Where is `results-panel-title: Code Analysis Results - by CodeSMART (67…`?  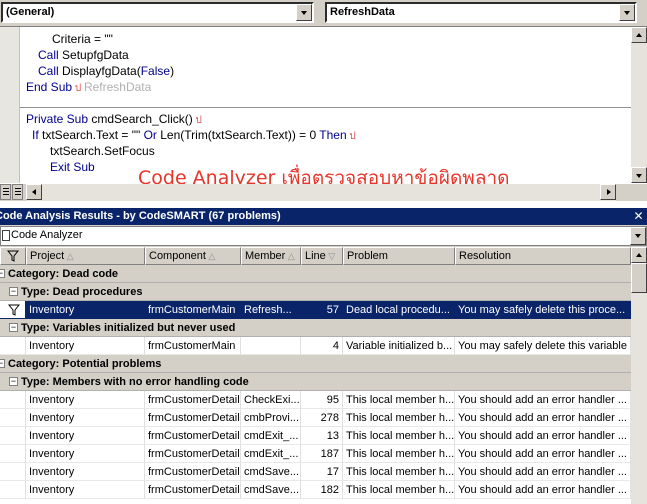
results-panel-title: Code Analysis Results - by CodeSMART (67… is located at coordinates (140, 216).